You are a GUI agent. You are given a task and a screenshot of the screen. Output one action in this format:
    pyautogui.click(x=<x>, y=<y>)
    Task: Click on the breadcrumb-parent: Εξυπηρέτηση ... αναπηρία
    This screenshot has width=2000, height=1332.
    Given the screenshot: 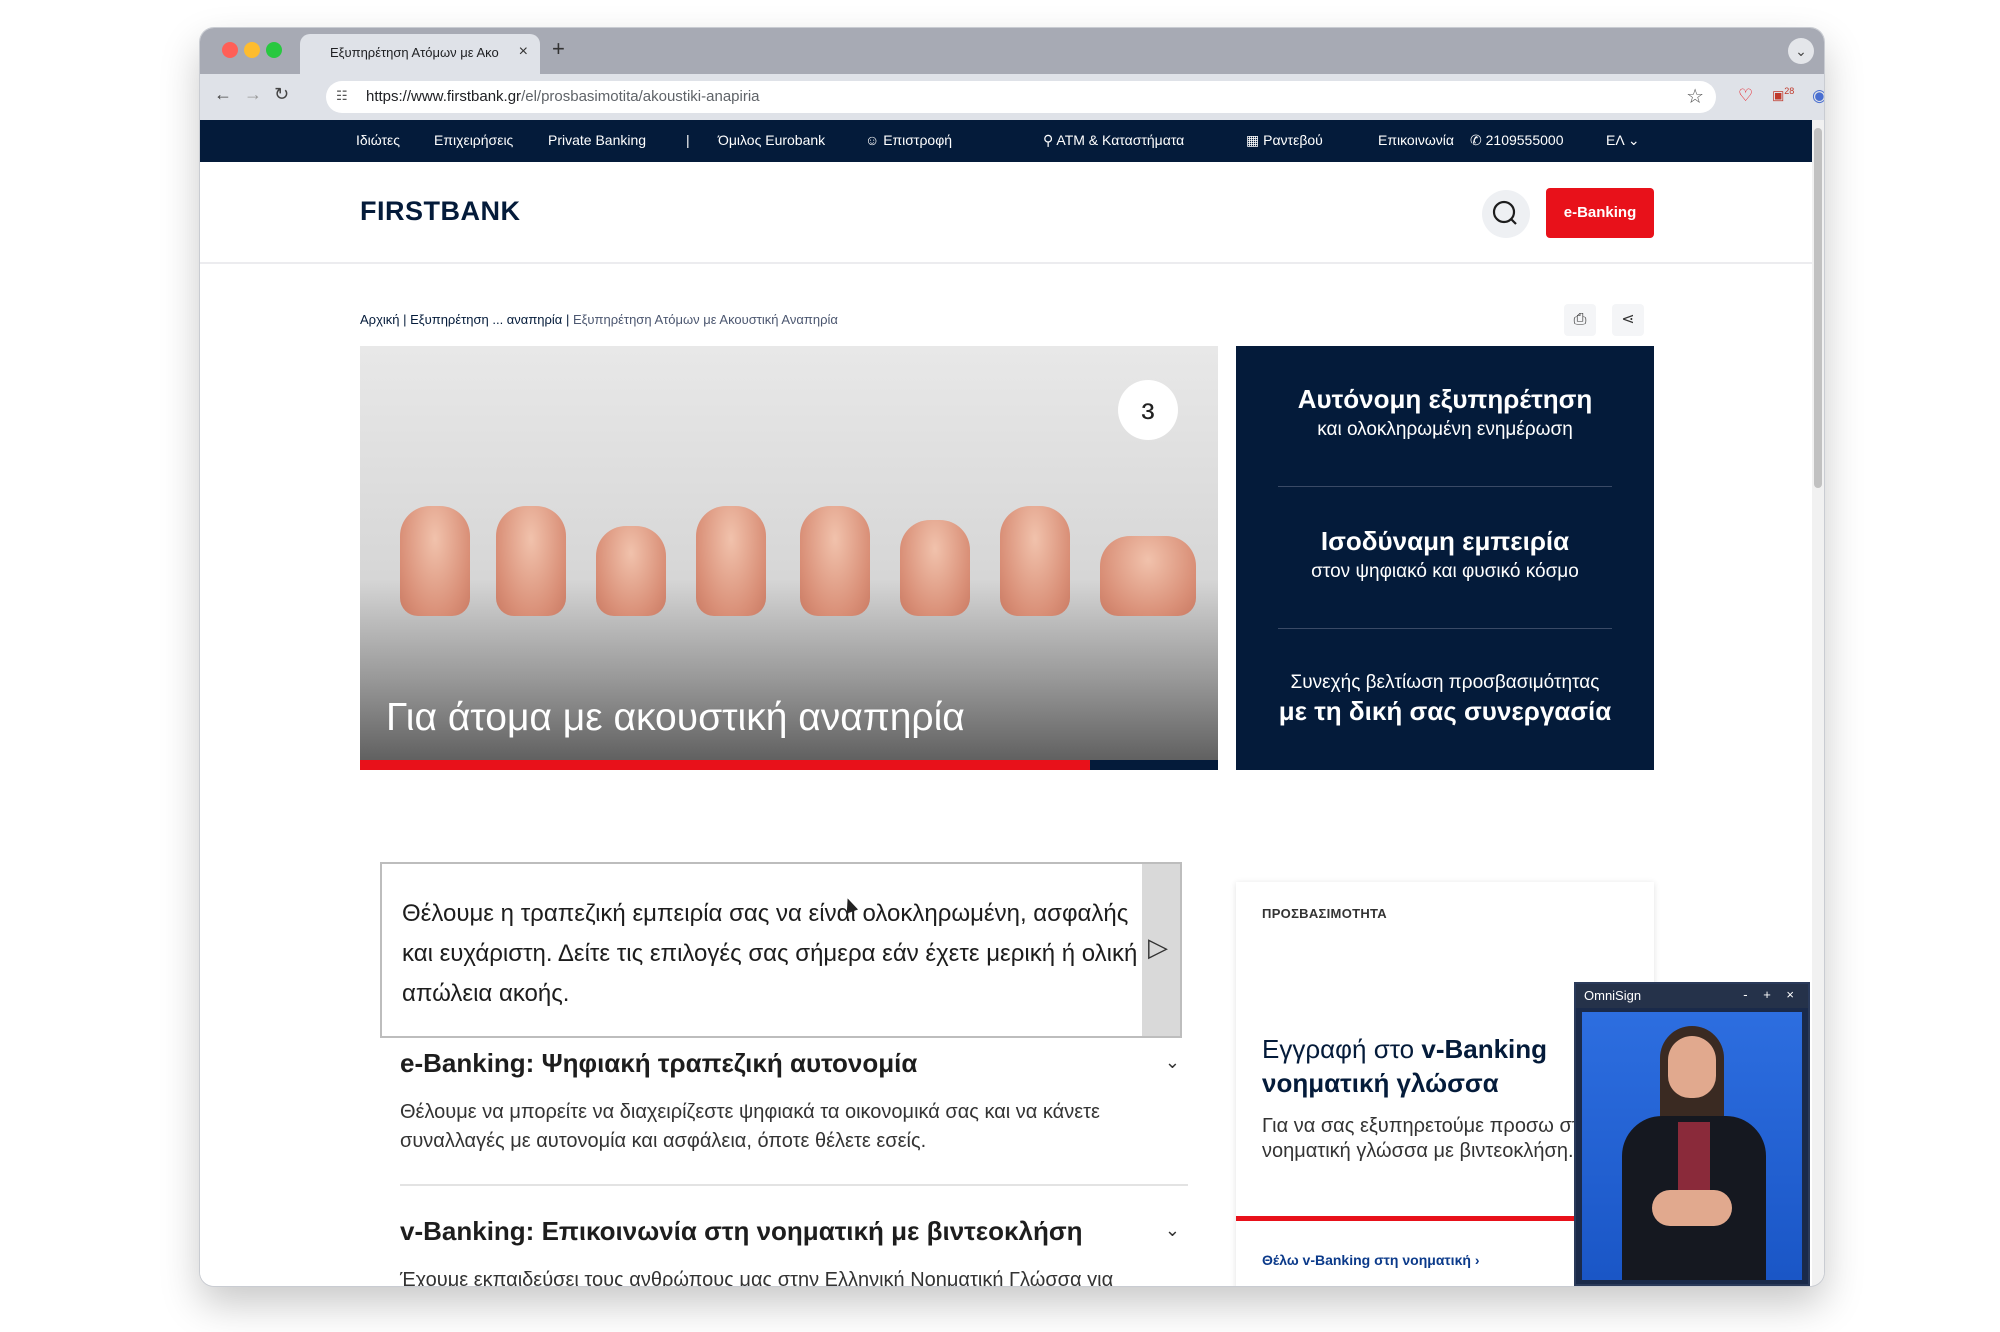 What is the action you would take?
    pyautogui.click(x=486, y=319)
    